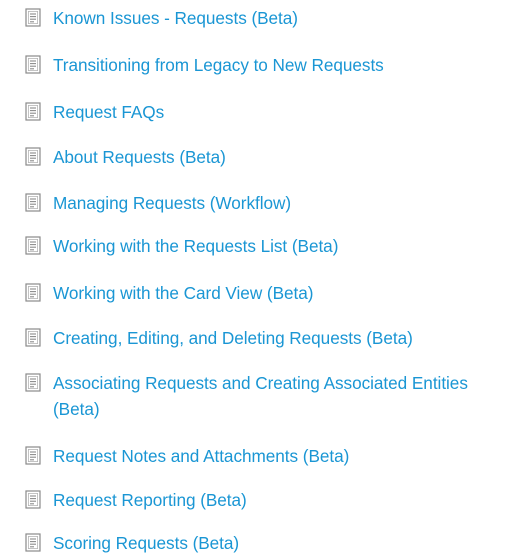 The image size is (508, 558). What do you see at coordinates (277, 500) in the screenshot?
I see `article-link-request-reporting: Request Reporting (Beta)` at bounding box center [277, 500].